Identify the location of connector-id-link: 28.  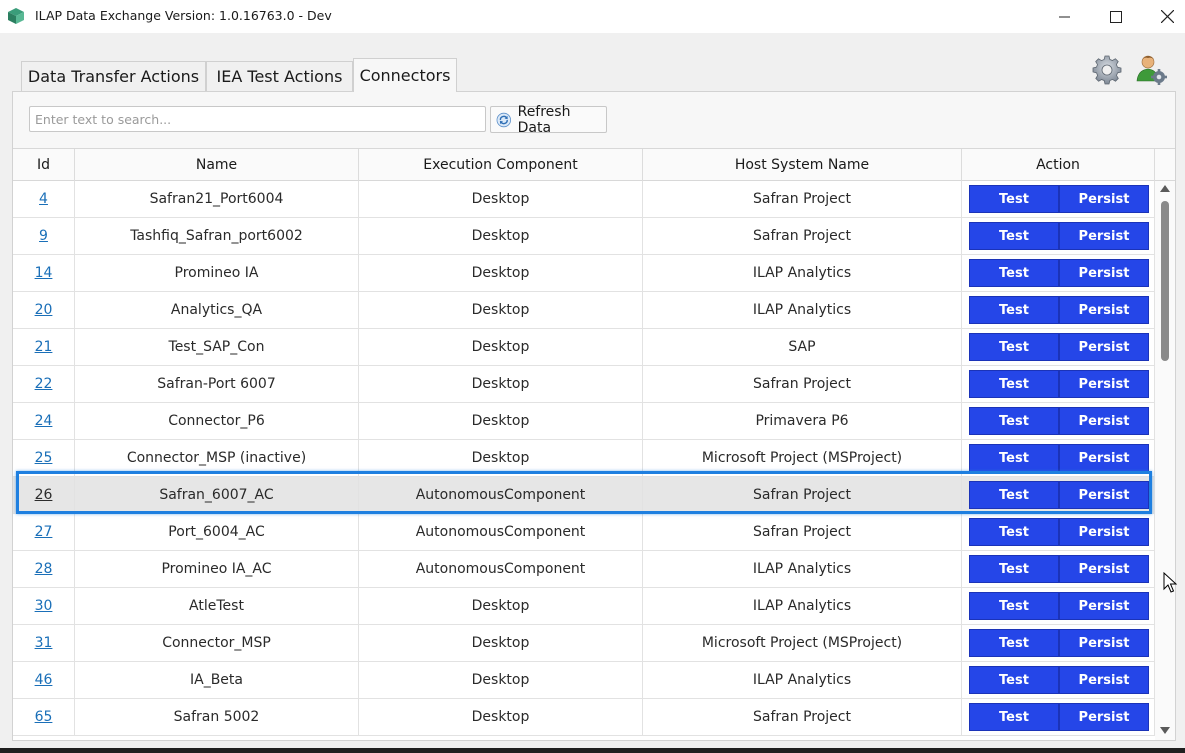
(44, 569).